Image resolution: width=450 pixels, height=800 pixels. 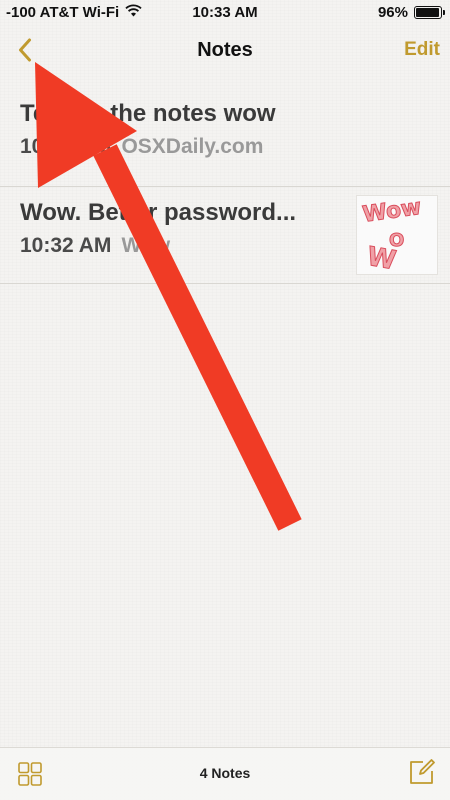 What do you see at coordinates (392, 12) in the screenshot?
I see `battery-percent: 96%` at bounding box center [392, 12].